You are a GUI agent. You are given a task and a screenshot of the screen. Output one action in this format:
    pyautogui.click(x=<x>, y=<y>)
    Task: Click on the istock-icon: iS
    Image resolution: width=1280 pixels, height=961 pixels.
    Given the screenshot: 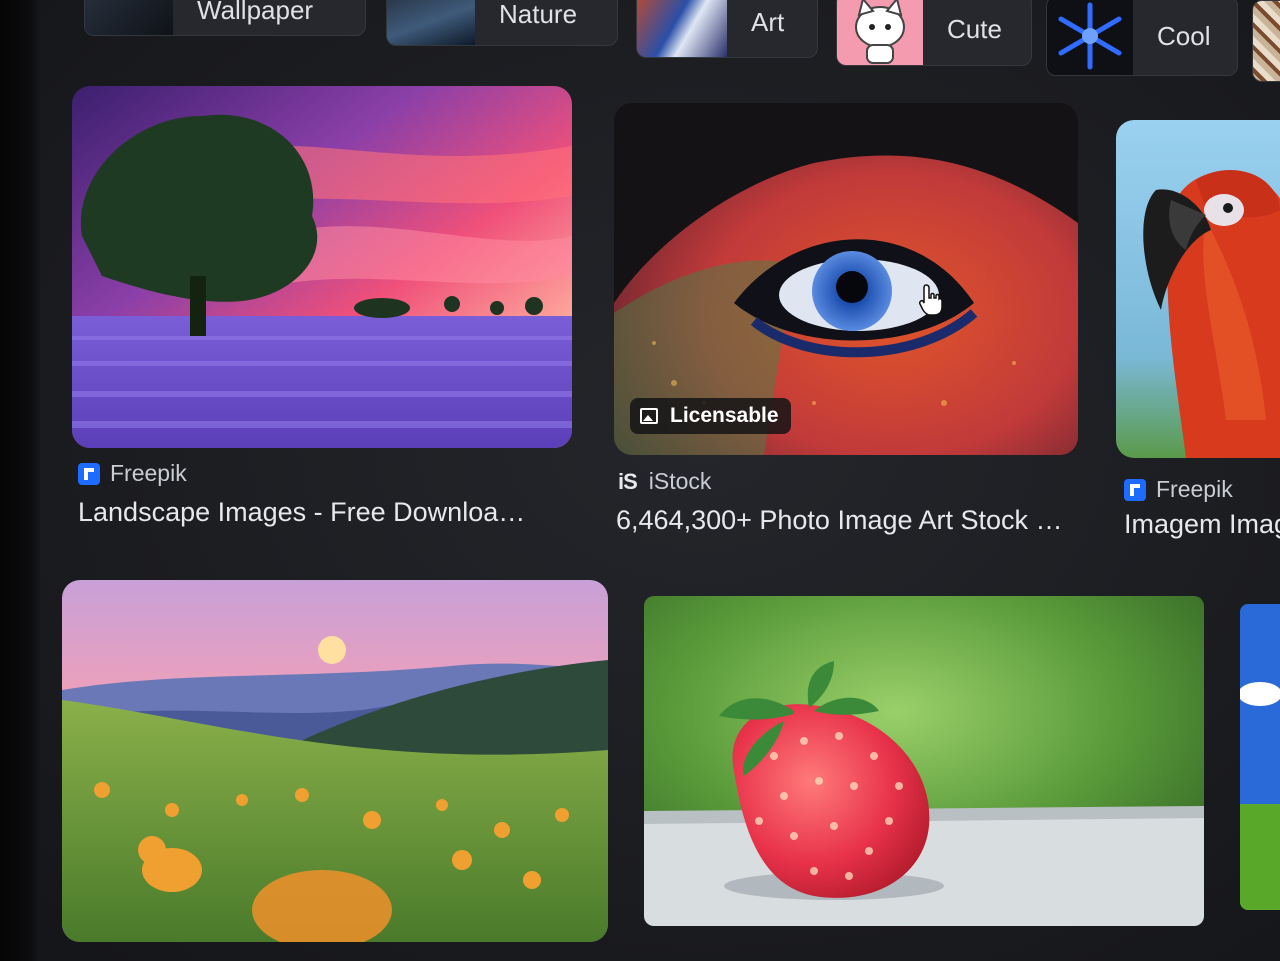 What is the action you would take?
    pyautogui.click(x=628, y=481)
    